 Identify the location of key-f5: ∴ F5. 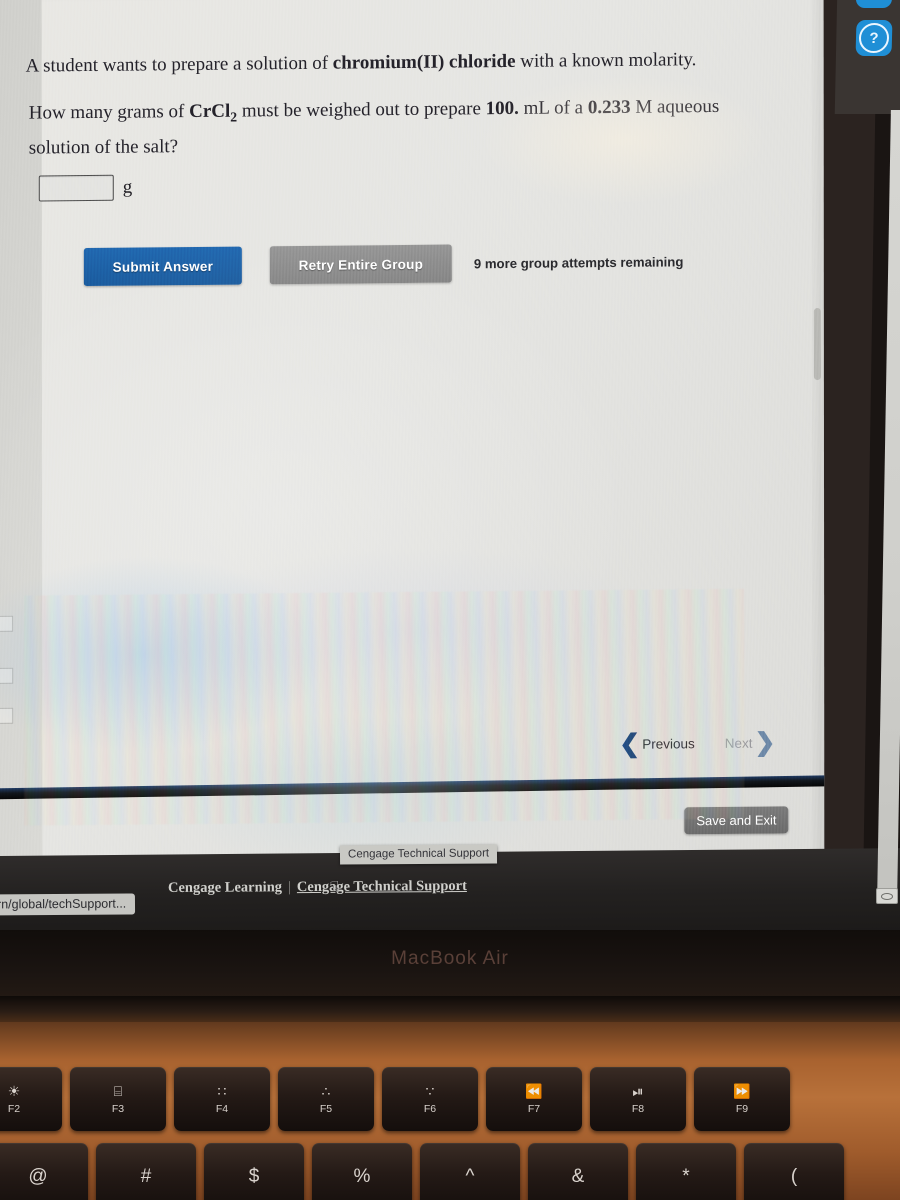
(326, 1099).